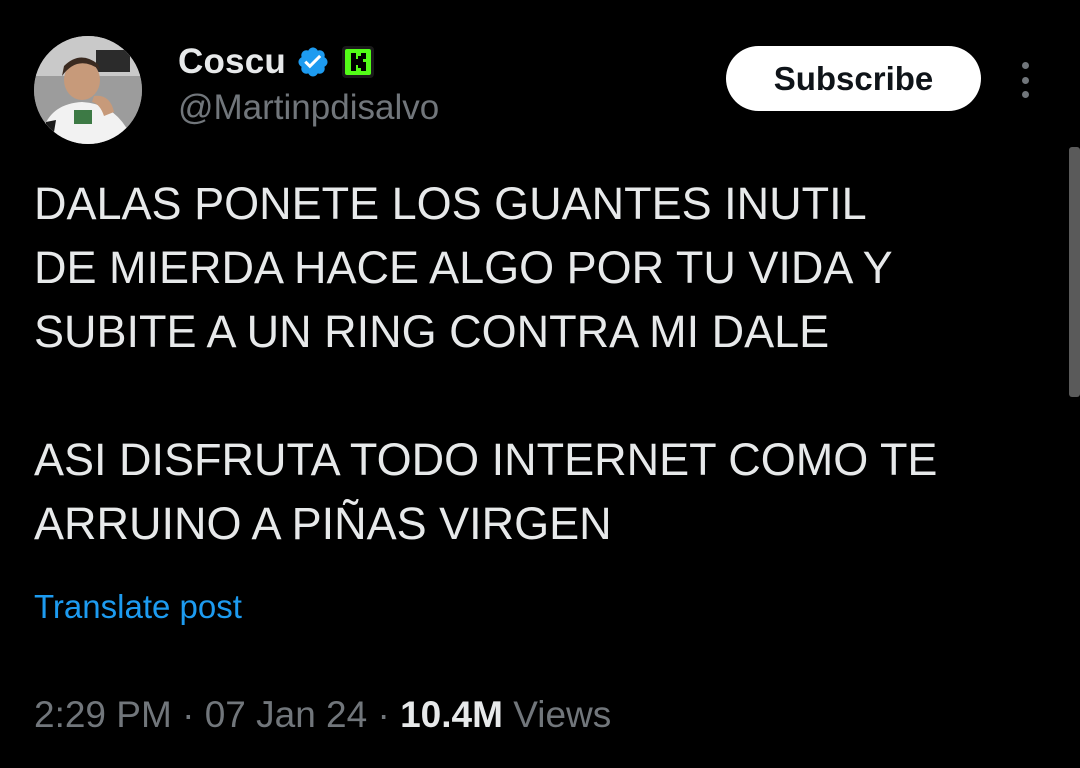 This screenshot has width=1080, height=768. What do you see at coordinates (562, 714) in the screenshot?
I see `views-label: Views` at bounding box center [562, 714].